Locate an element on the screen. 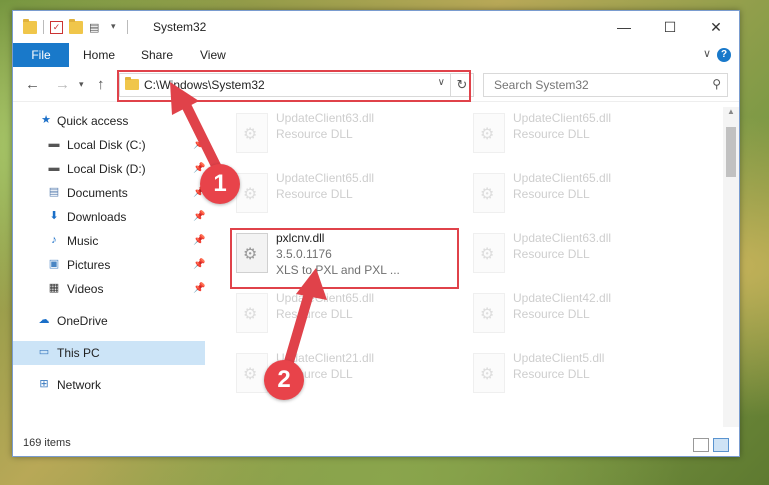  arrow-2-head is located at coordinates (311, 284).